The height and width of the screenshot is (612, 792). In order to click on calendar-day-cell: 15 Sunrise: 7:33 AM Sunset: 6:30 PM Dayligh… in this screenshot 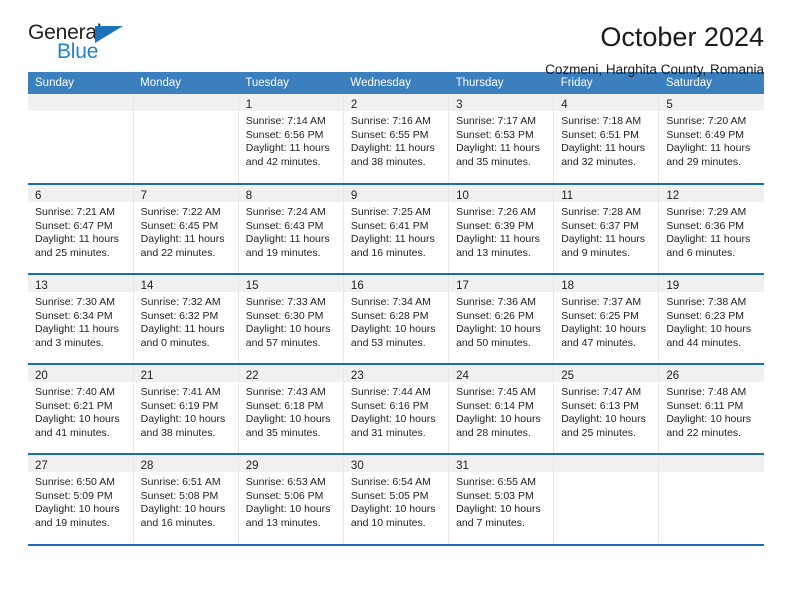, I will do `click(290, 318)`.